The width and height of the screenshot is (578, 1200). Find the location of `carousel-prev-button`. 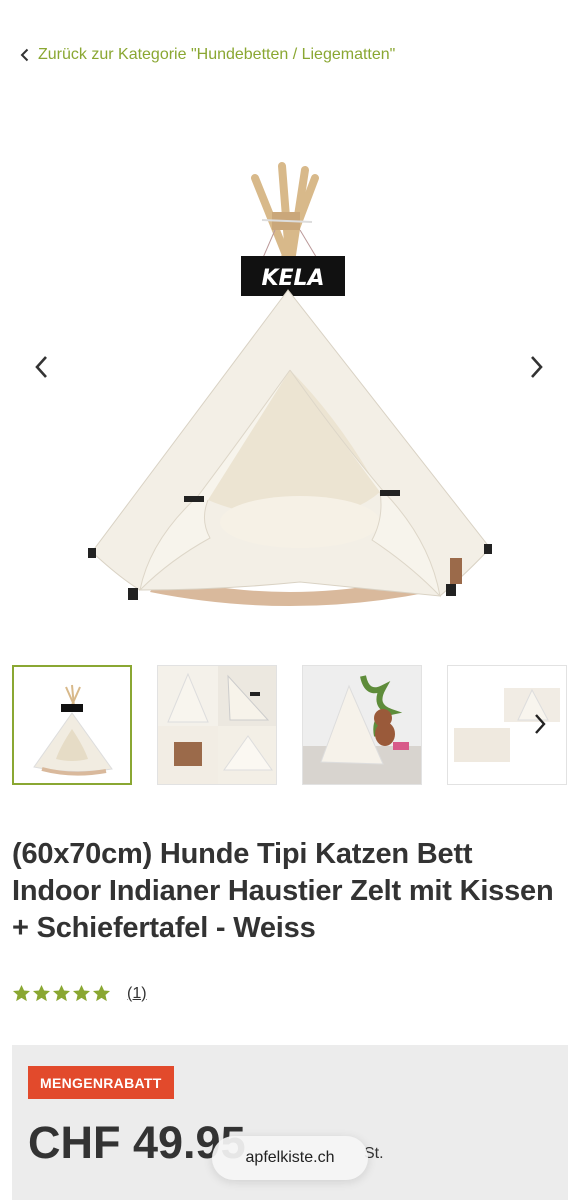

carousel-prev-button is located at coordinates (41, 367).